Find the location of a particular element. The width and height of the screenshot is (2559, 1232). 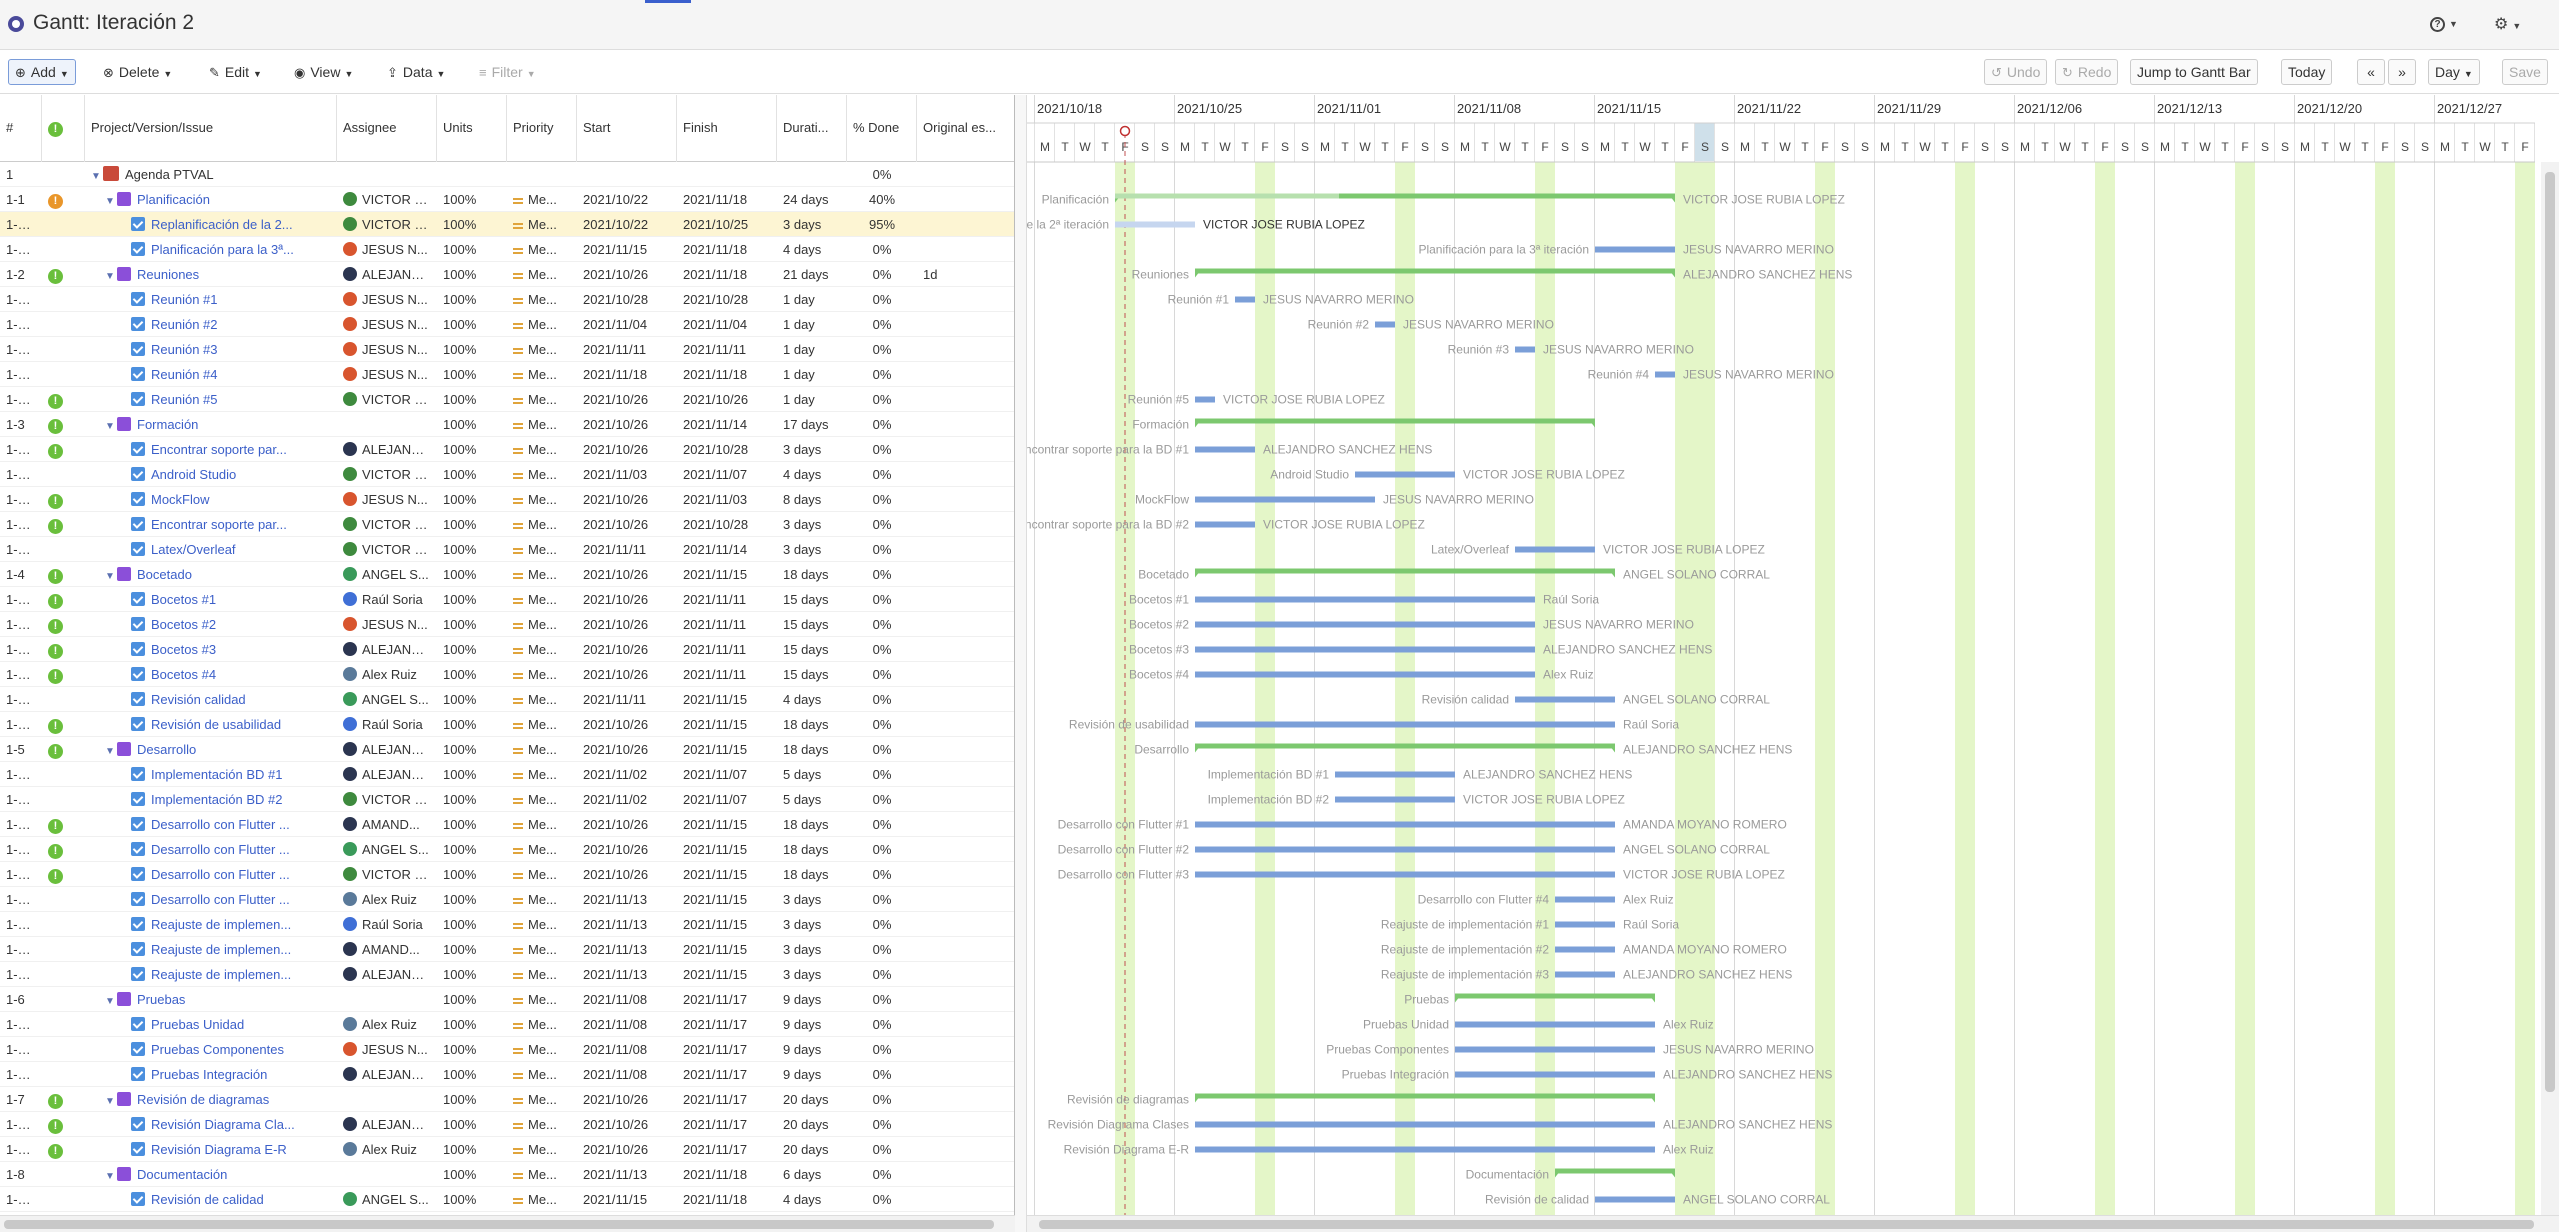

row-name: Latex/Overleaf is located at coordinates (193, 549).